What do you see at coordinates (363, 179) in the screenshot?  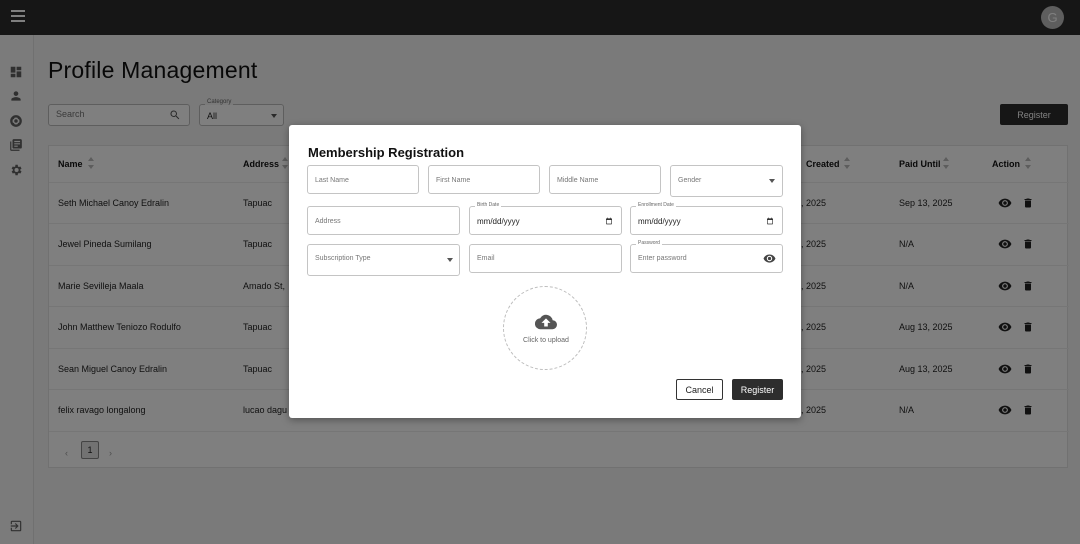 I see `last-name-field: Last Name` at bounding box center [363, 179].